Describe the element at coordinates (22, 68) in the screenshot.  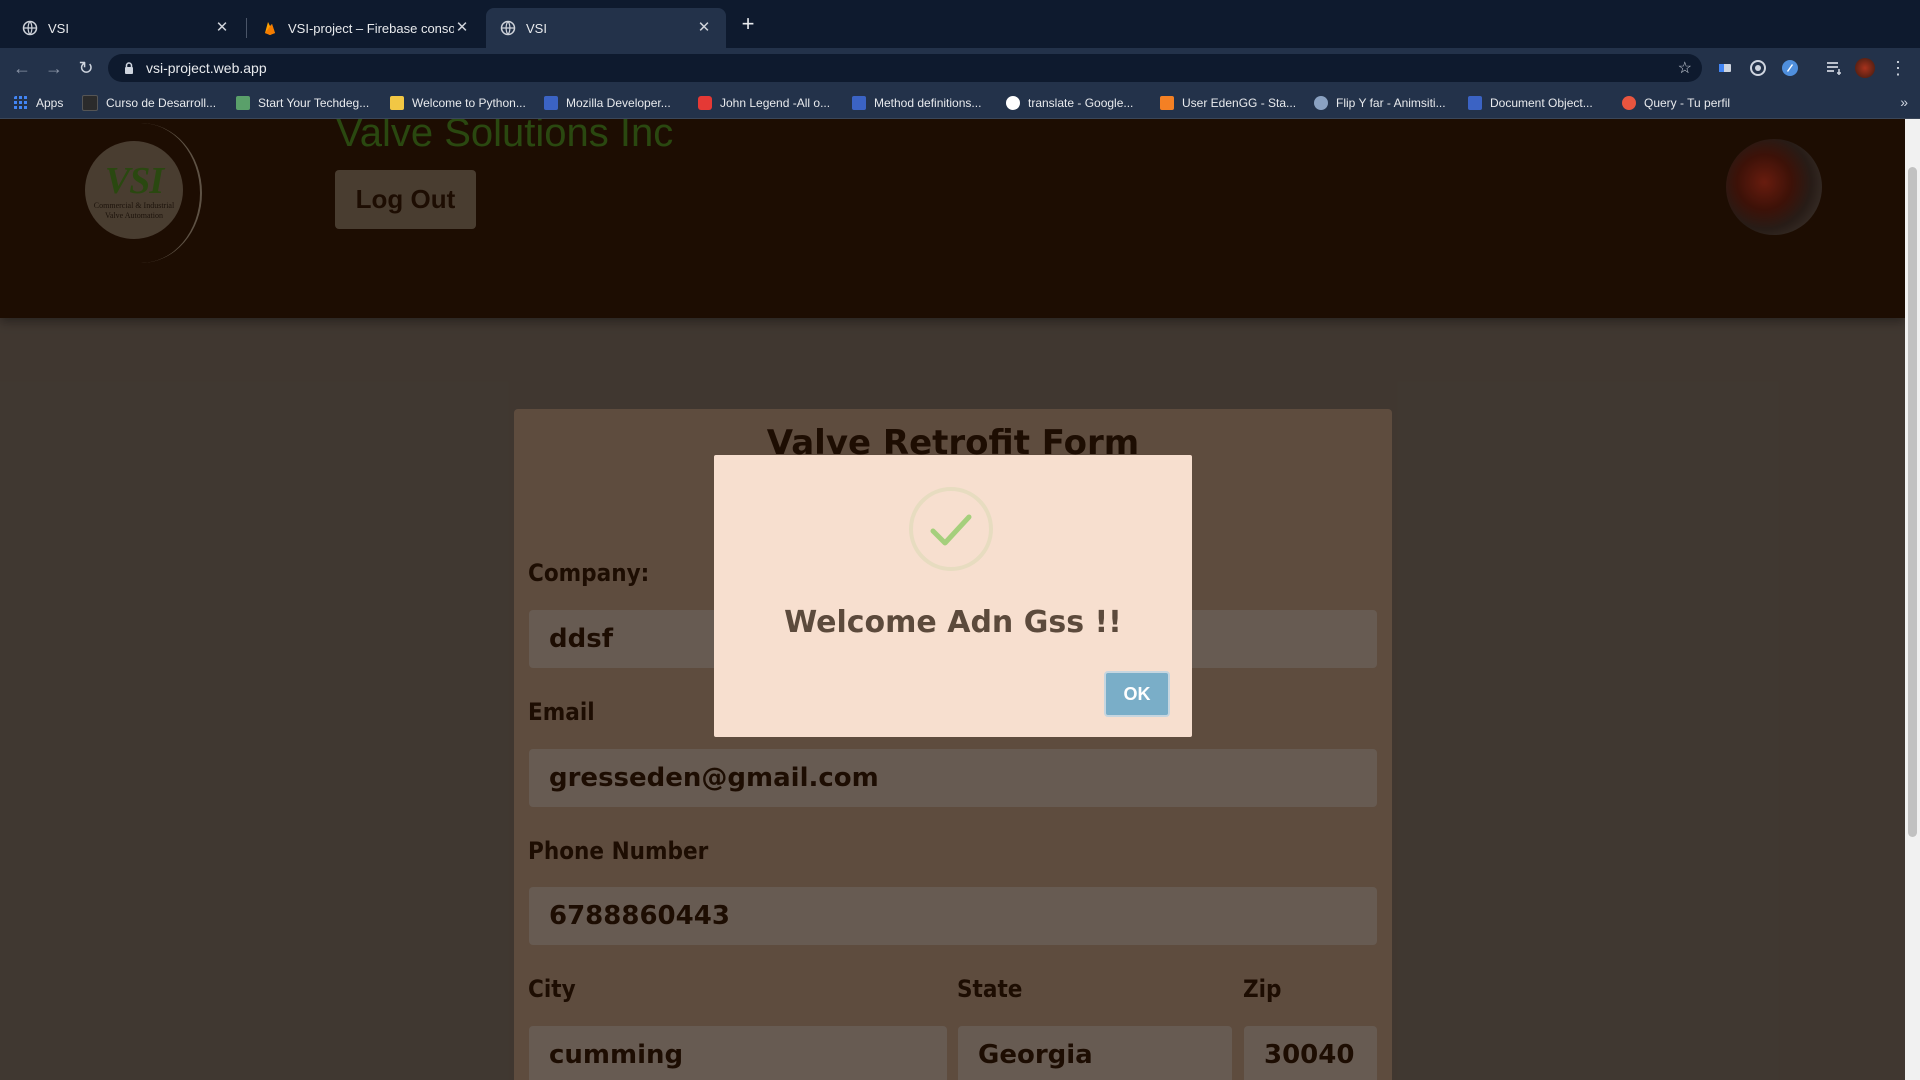
I see `back-arrow-icon: ←` at that location.